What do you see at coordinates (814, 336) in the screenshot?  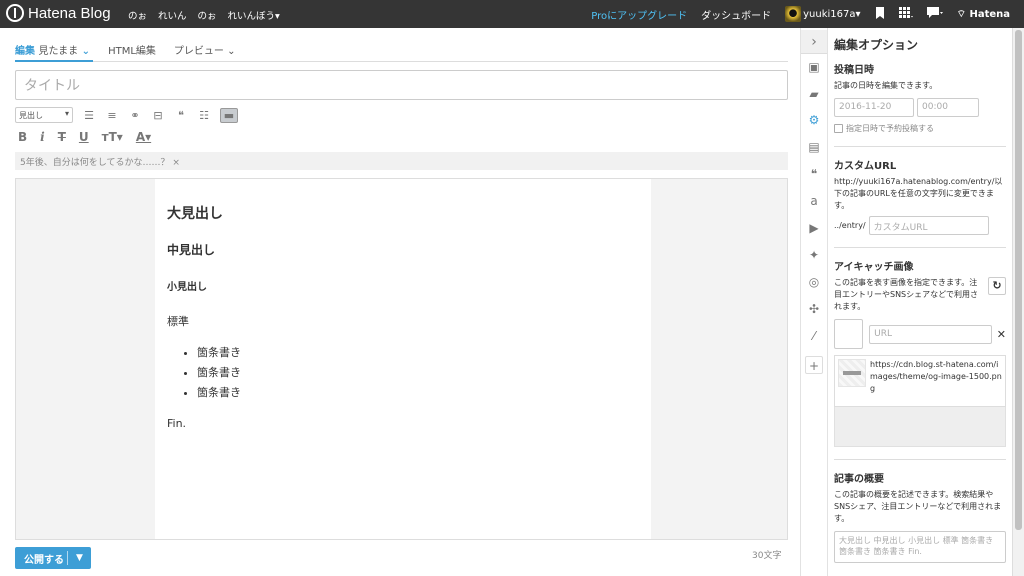 I see `brush-icon: ⁄` at bounding box center [814, 336].